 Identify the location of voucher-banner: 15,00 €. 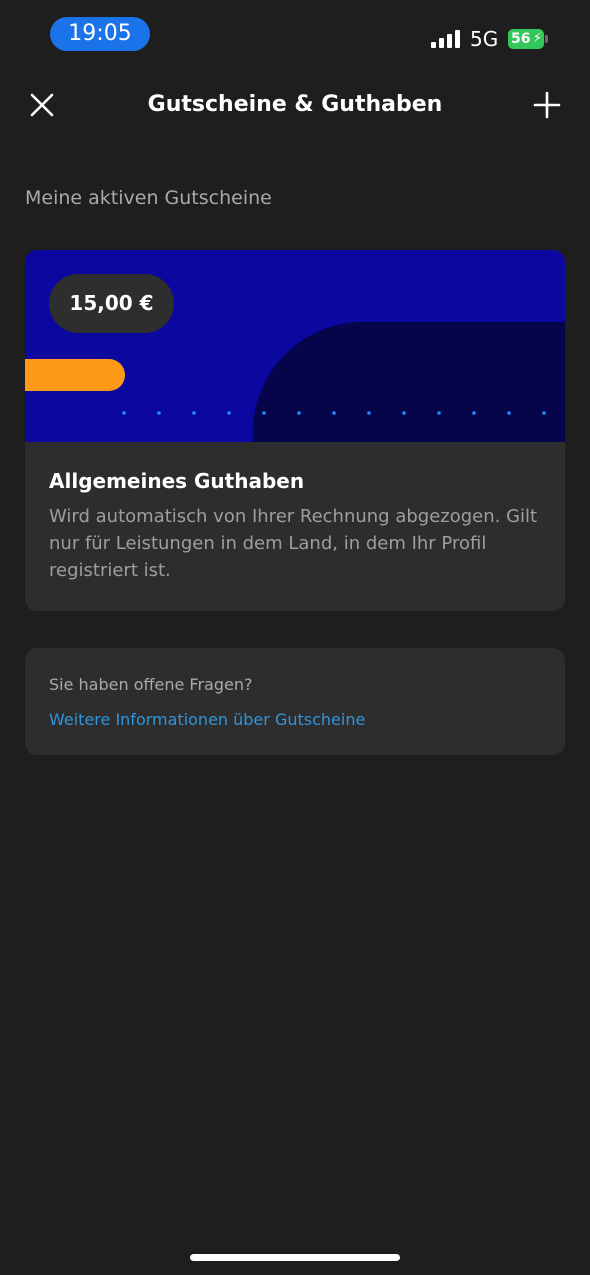
(295, 346).